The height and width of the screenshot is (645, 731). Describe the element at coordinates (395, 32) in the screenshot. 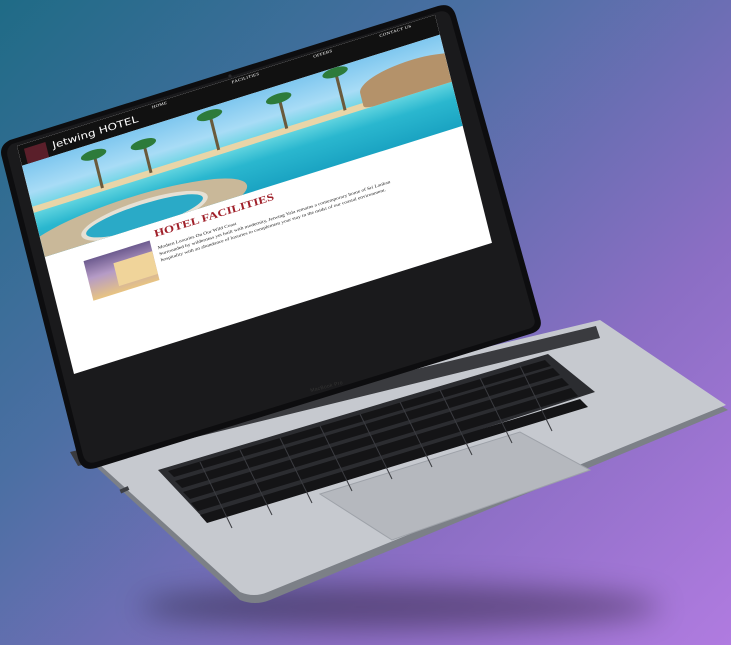

I see `nav-contact-us: CONTACT US` at that location.